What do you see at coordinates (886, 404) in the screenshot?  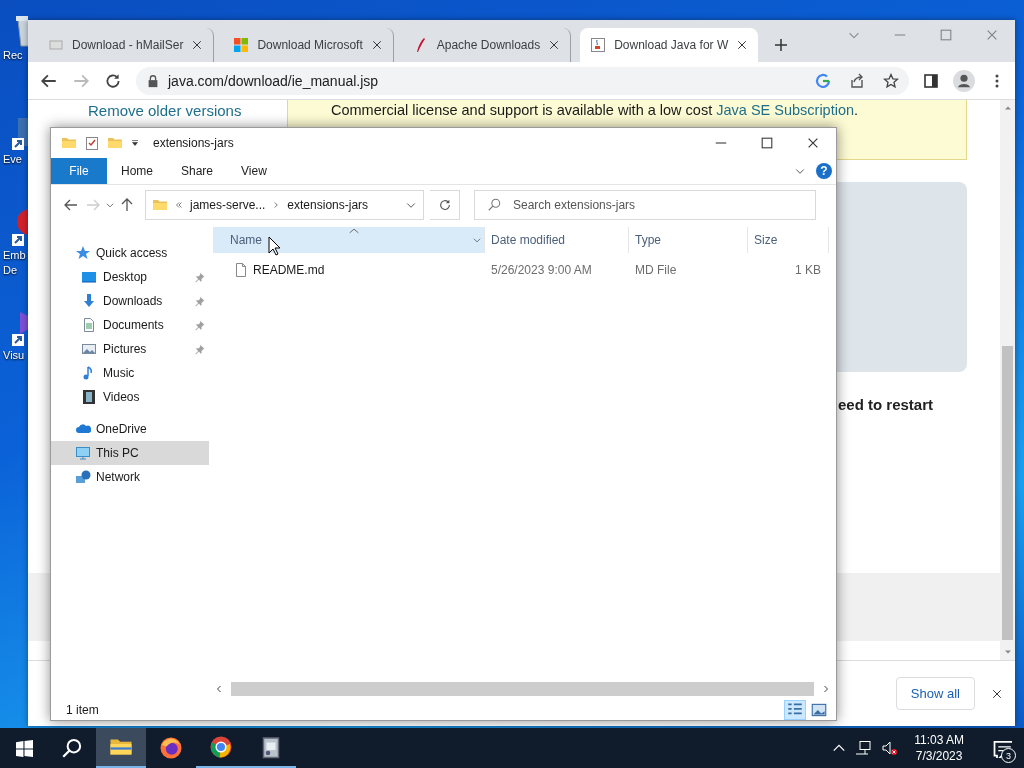 I see `heading: eed to restart` at bounding box center [886, 404].